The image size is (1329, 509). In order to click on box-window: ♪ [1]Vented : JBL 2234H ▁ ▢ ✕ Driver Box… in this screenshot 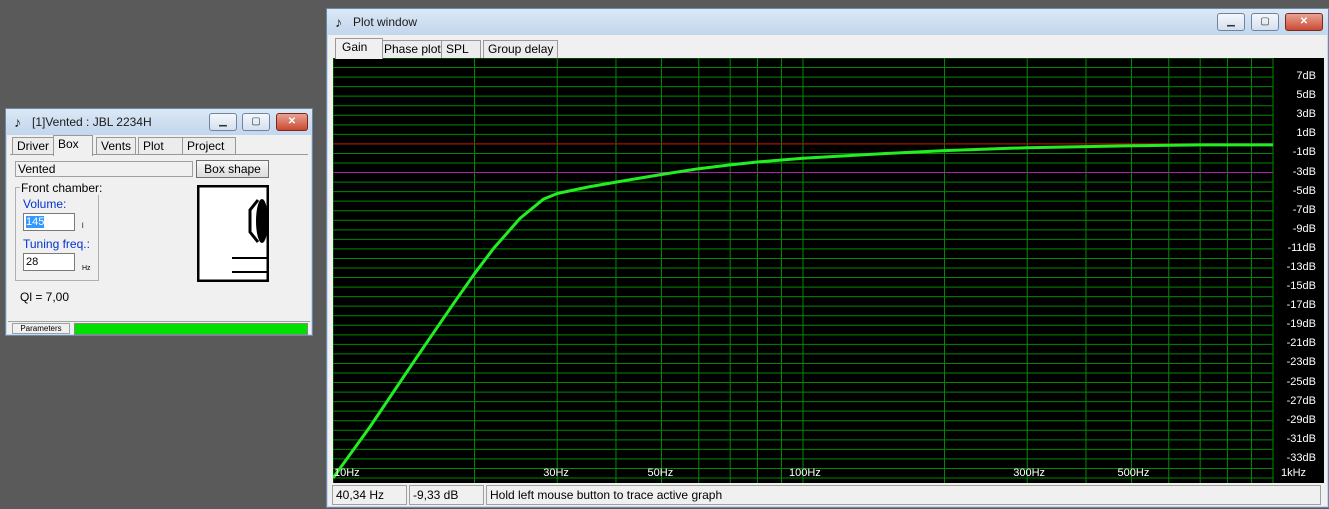, I will do `click(159, 222)`.